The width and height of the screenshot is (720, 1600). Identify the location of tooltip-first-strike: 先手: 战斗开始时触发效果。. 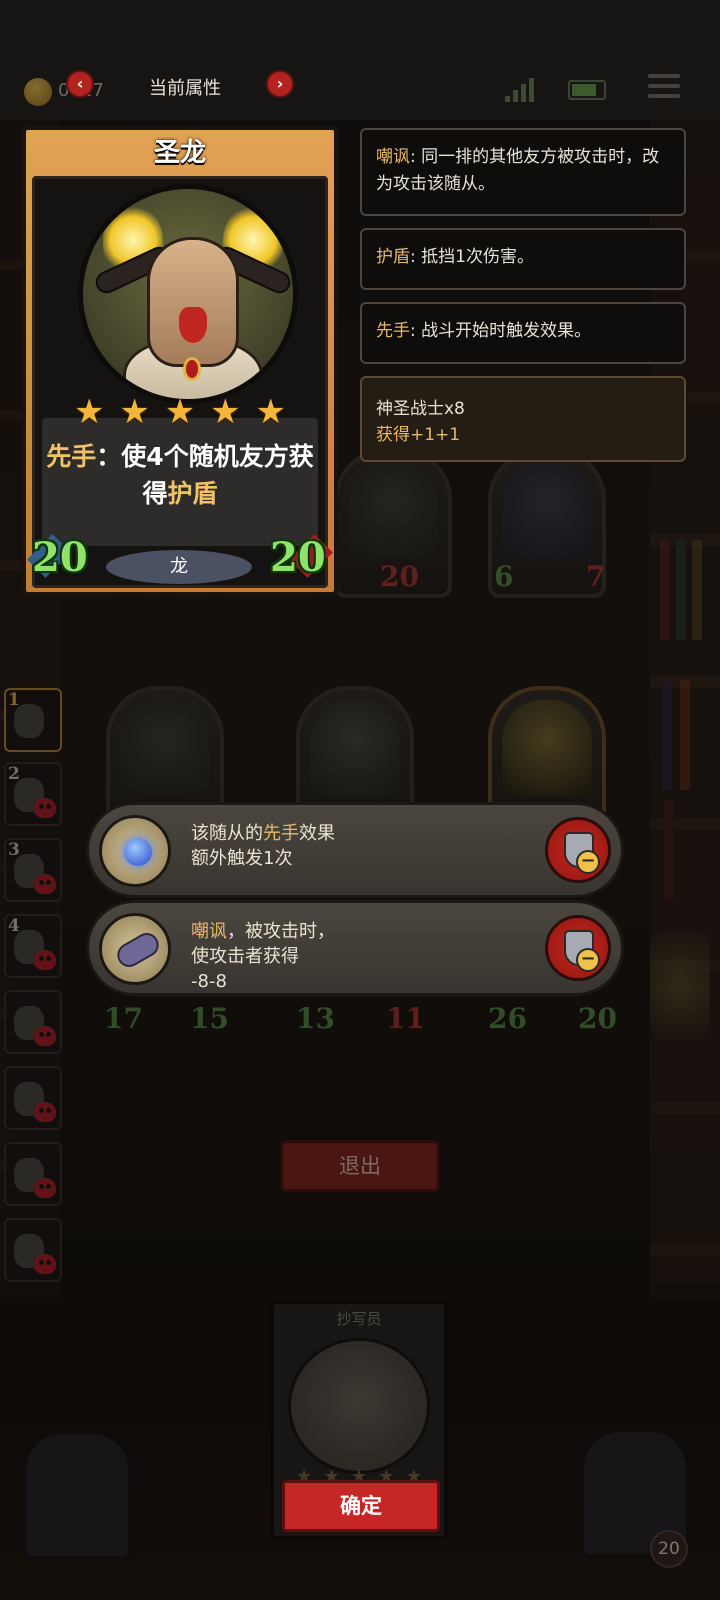
(523, 333).